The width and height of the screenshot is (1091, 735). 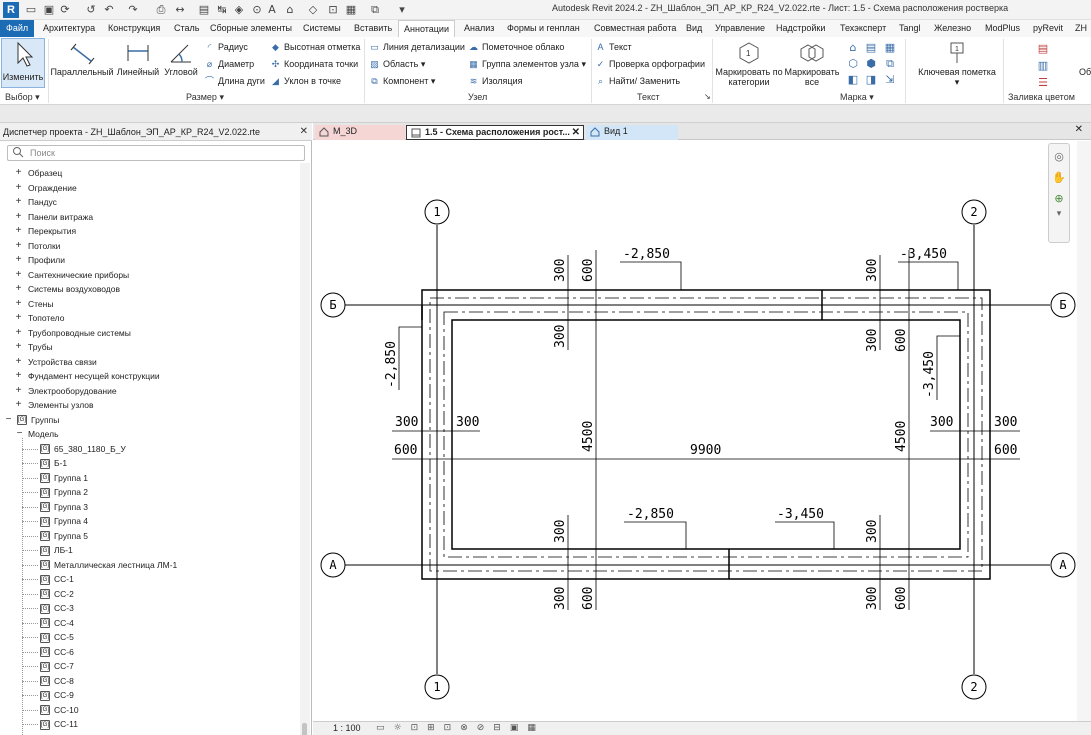 I want to click on tab-zh: ZH, so click(x=1081, y=28).